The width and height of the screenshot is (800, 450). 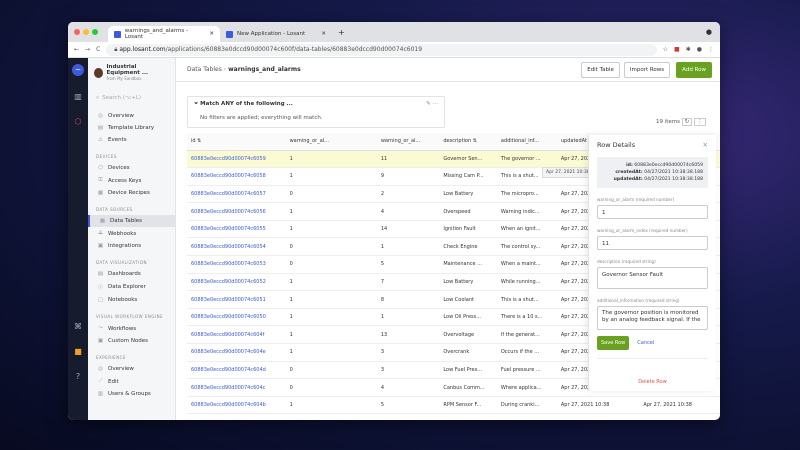 What do you see at coordinates (645, 343) in the screenshot?
I see `cancel-button: Cancel` at bounding box center [645, 343].